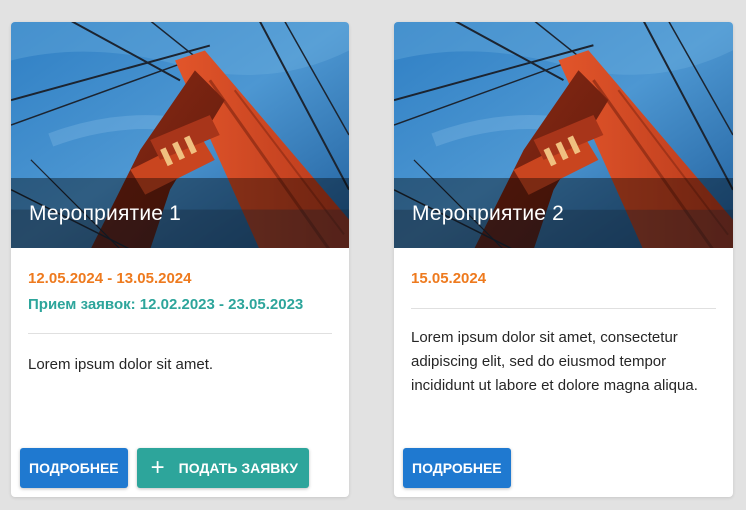 The image size is (746, 510). Describe the element at coordinates (157, 467) in the screenshot. I see `plus-icon: +` at that location.